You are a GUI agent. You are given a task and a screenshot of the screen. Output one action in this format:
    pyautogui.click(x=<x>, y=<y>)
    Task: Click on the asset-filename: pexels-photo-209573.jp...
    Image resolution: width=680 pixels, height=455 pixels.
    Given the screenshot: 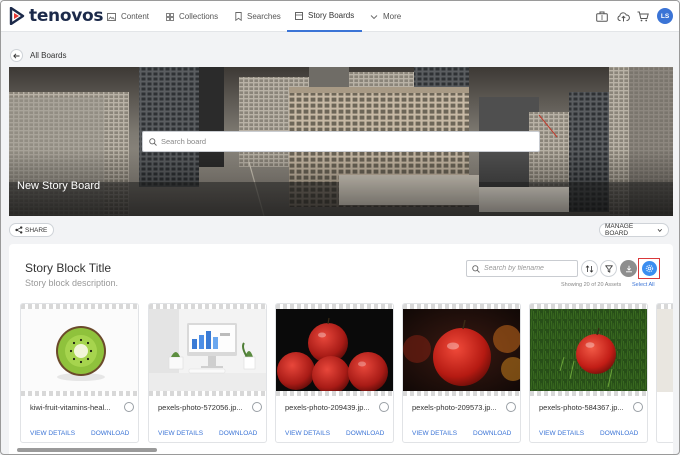 What is the action you would take?
    pyautogui.click(x=454, y=407)
    